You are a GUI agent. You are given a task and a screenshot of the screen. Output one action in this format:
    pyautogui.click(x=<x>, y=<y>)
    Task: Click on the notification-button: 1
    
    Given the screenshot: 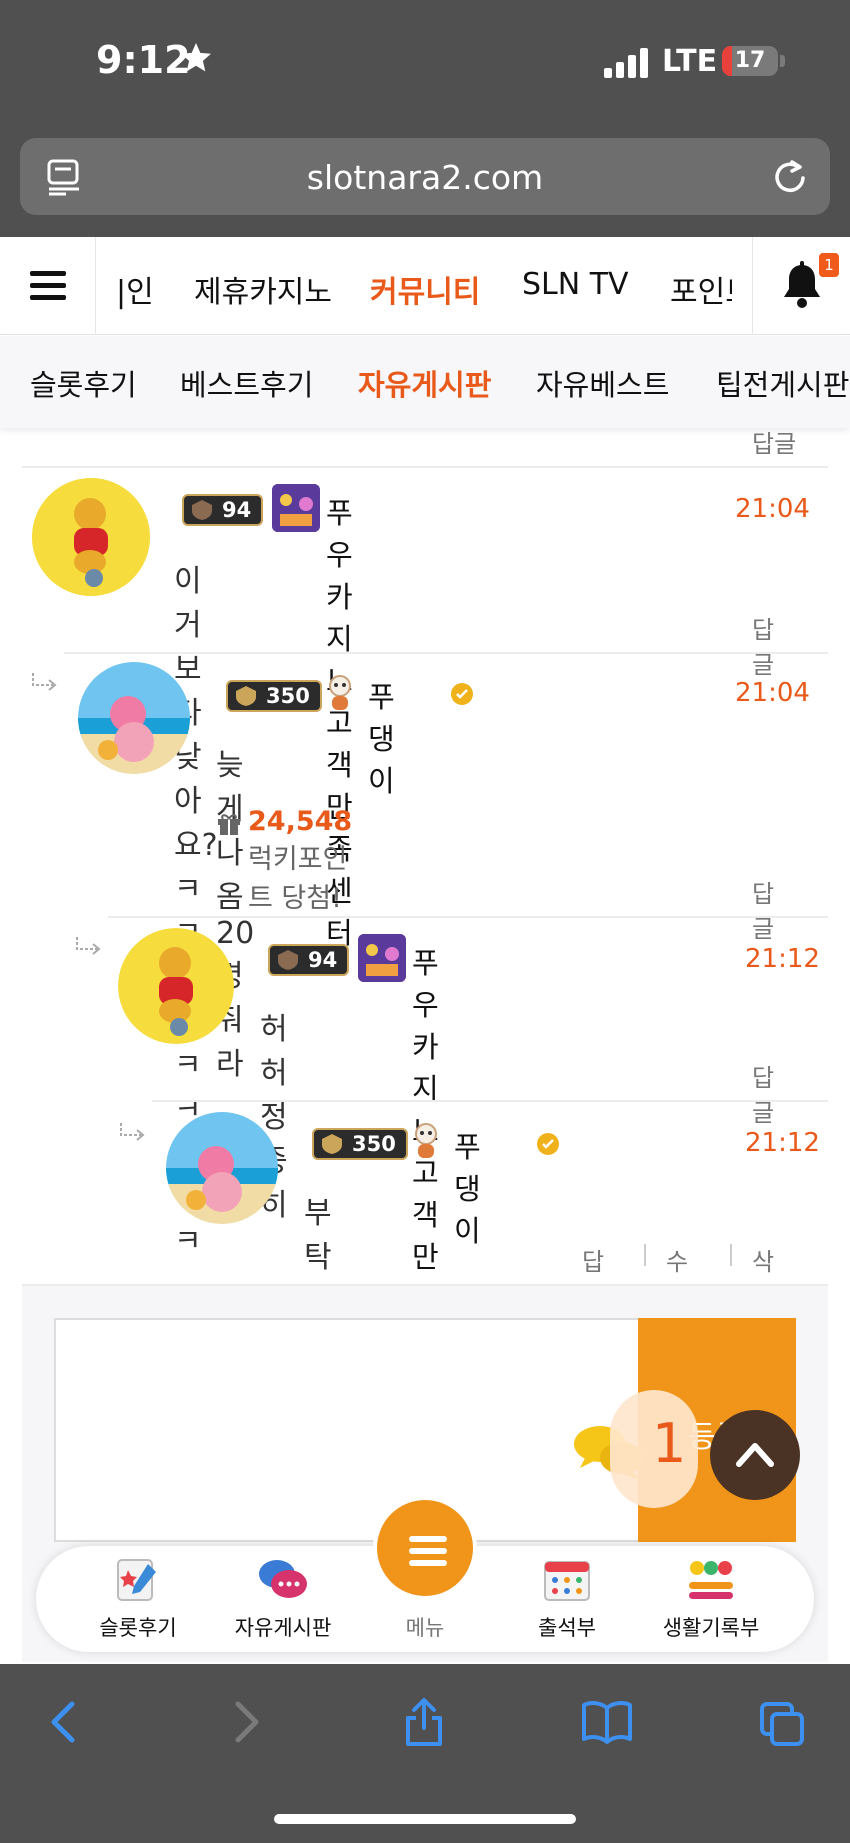 What is the action you would take?
    pyautogui.click(x=801, y=286)
    